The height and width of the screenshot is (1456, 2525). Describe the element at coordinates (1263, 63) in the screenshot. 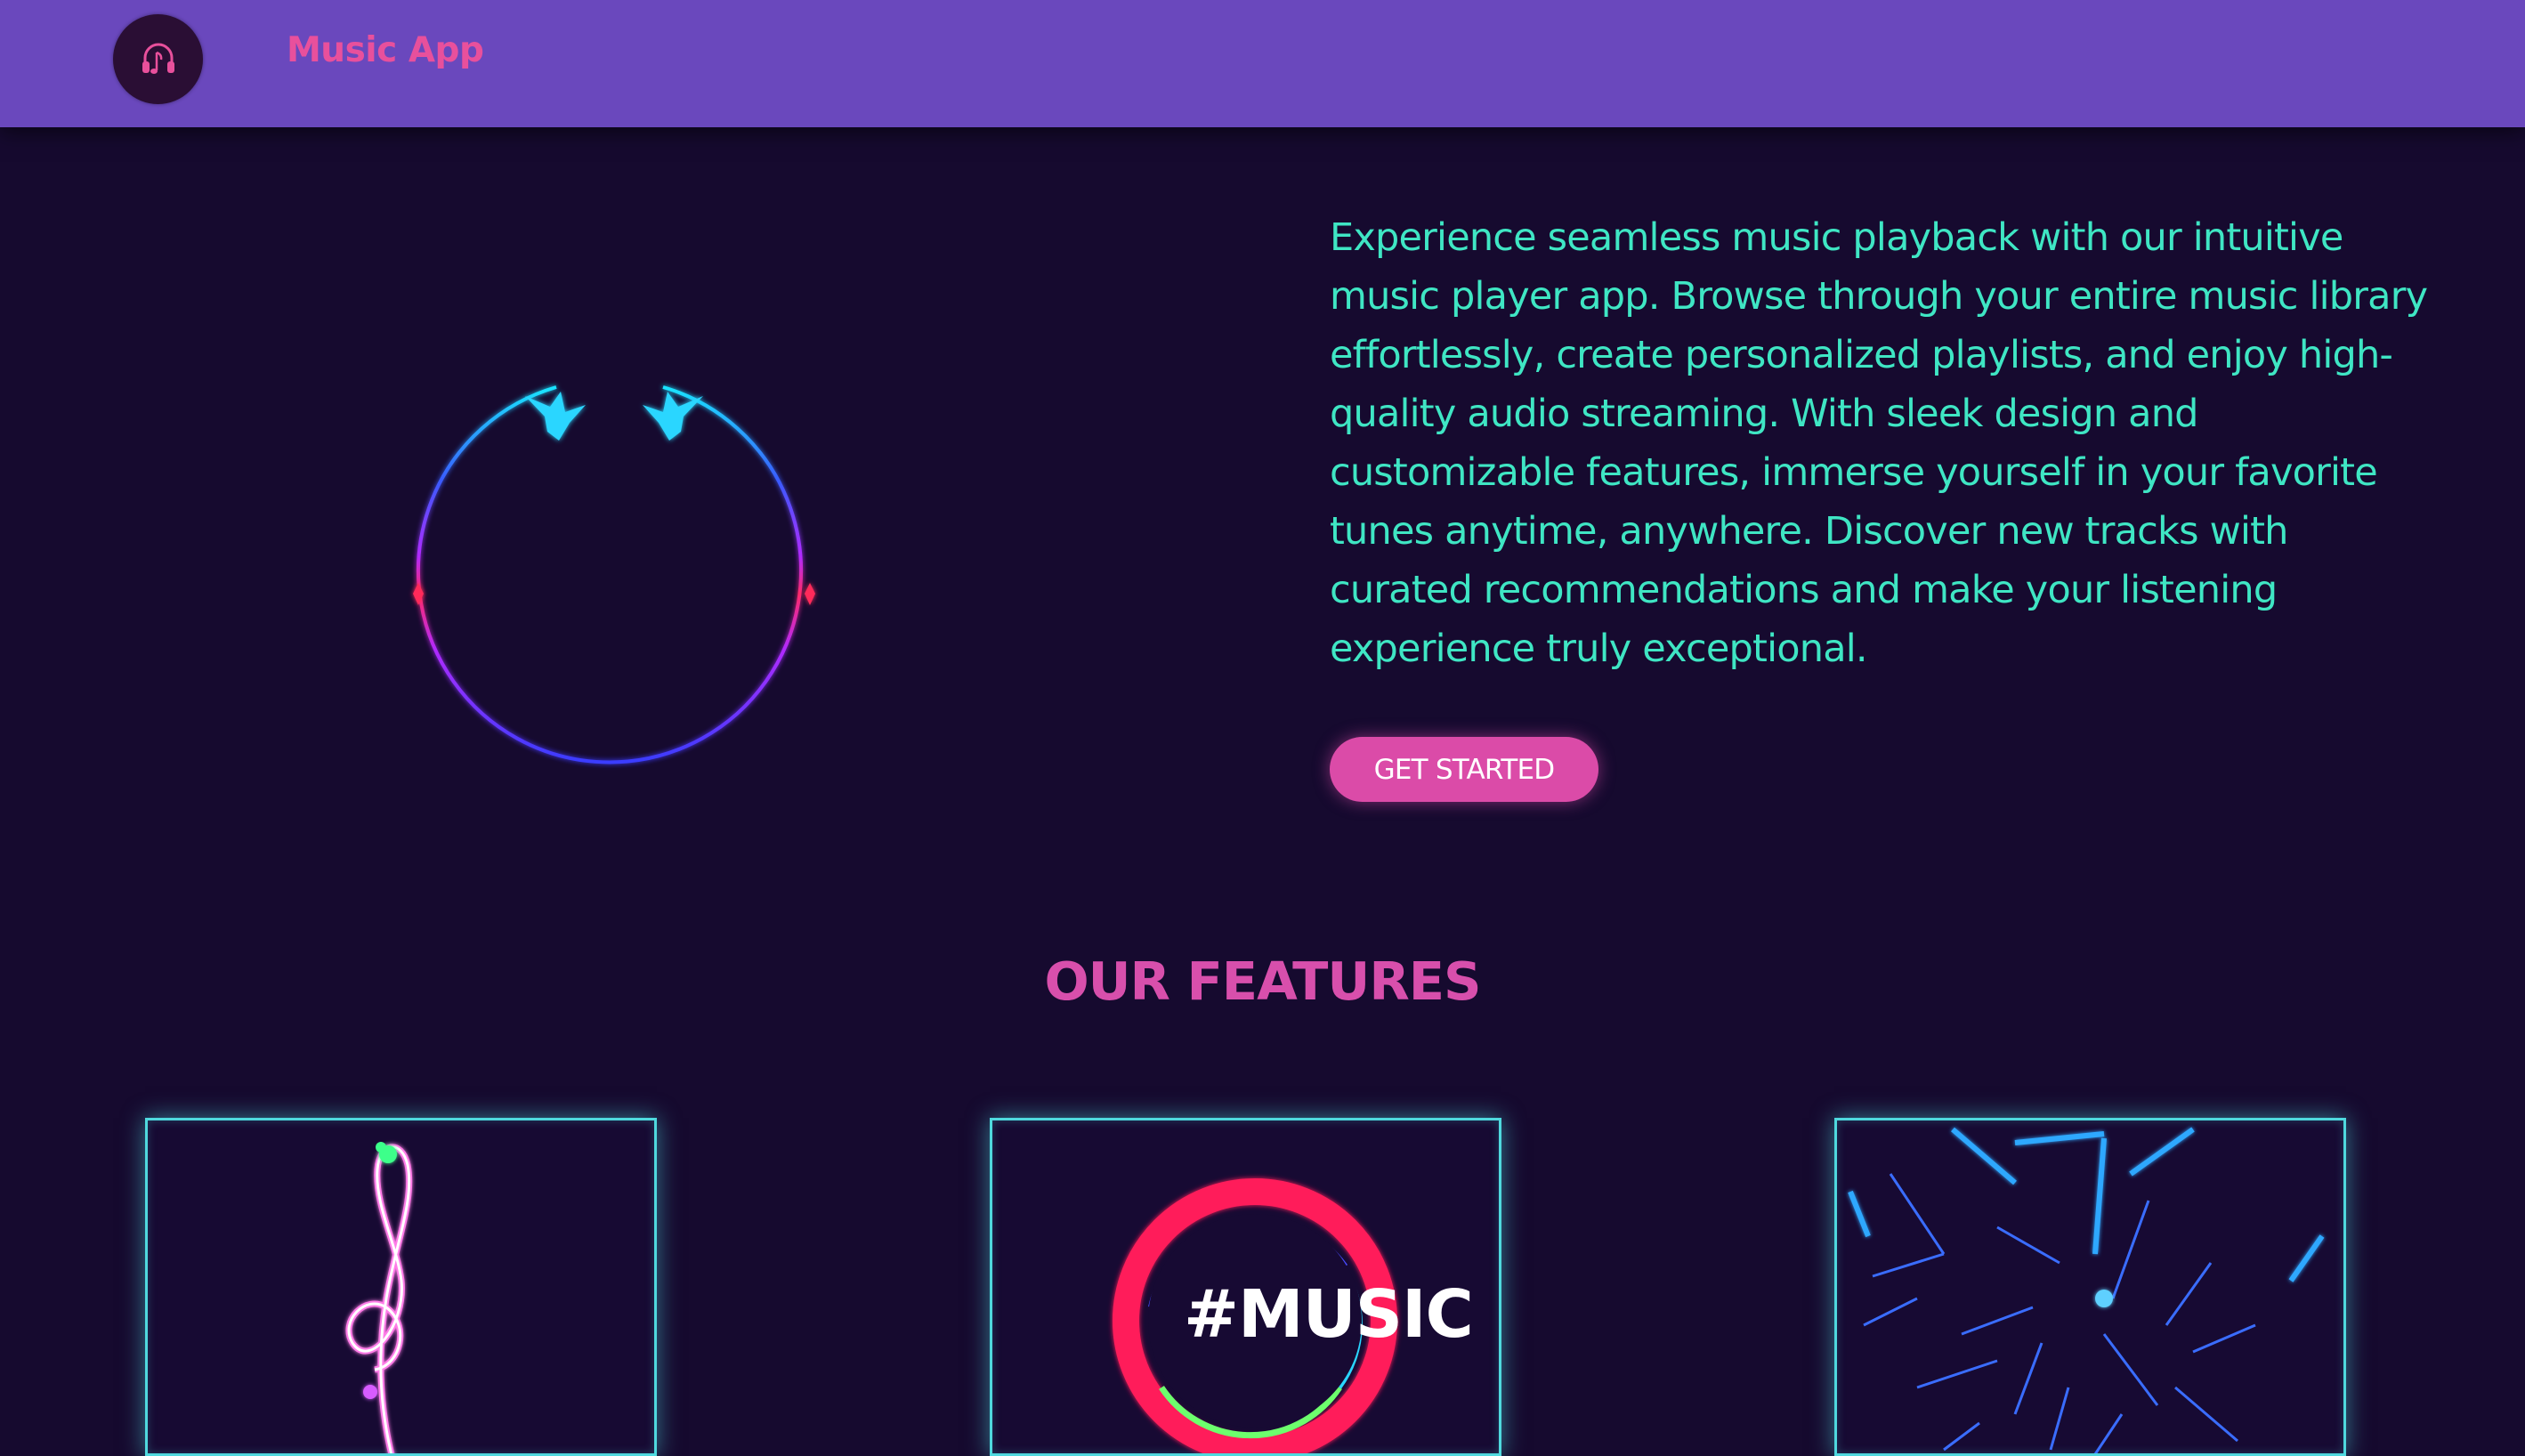

I see `navbar: Music App` at that location.